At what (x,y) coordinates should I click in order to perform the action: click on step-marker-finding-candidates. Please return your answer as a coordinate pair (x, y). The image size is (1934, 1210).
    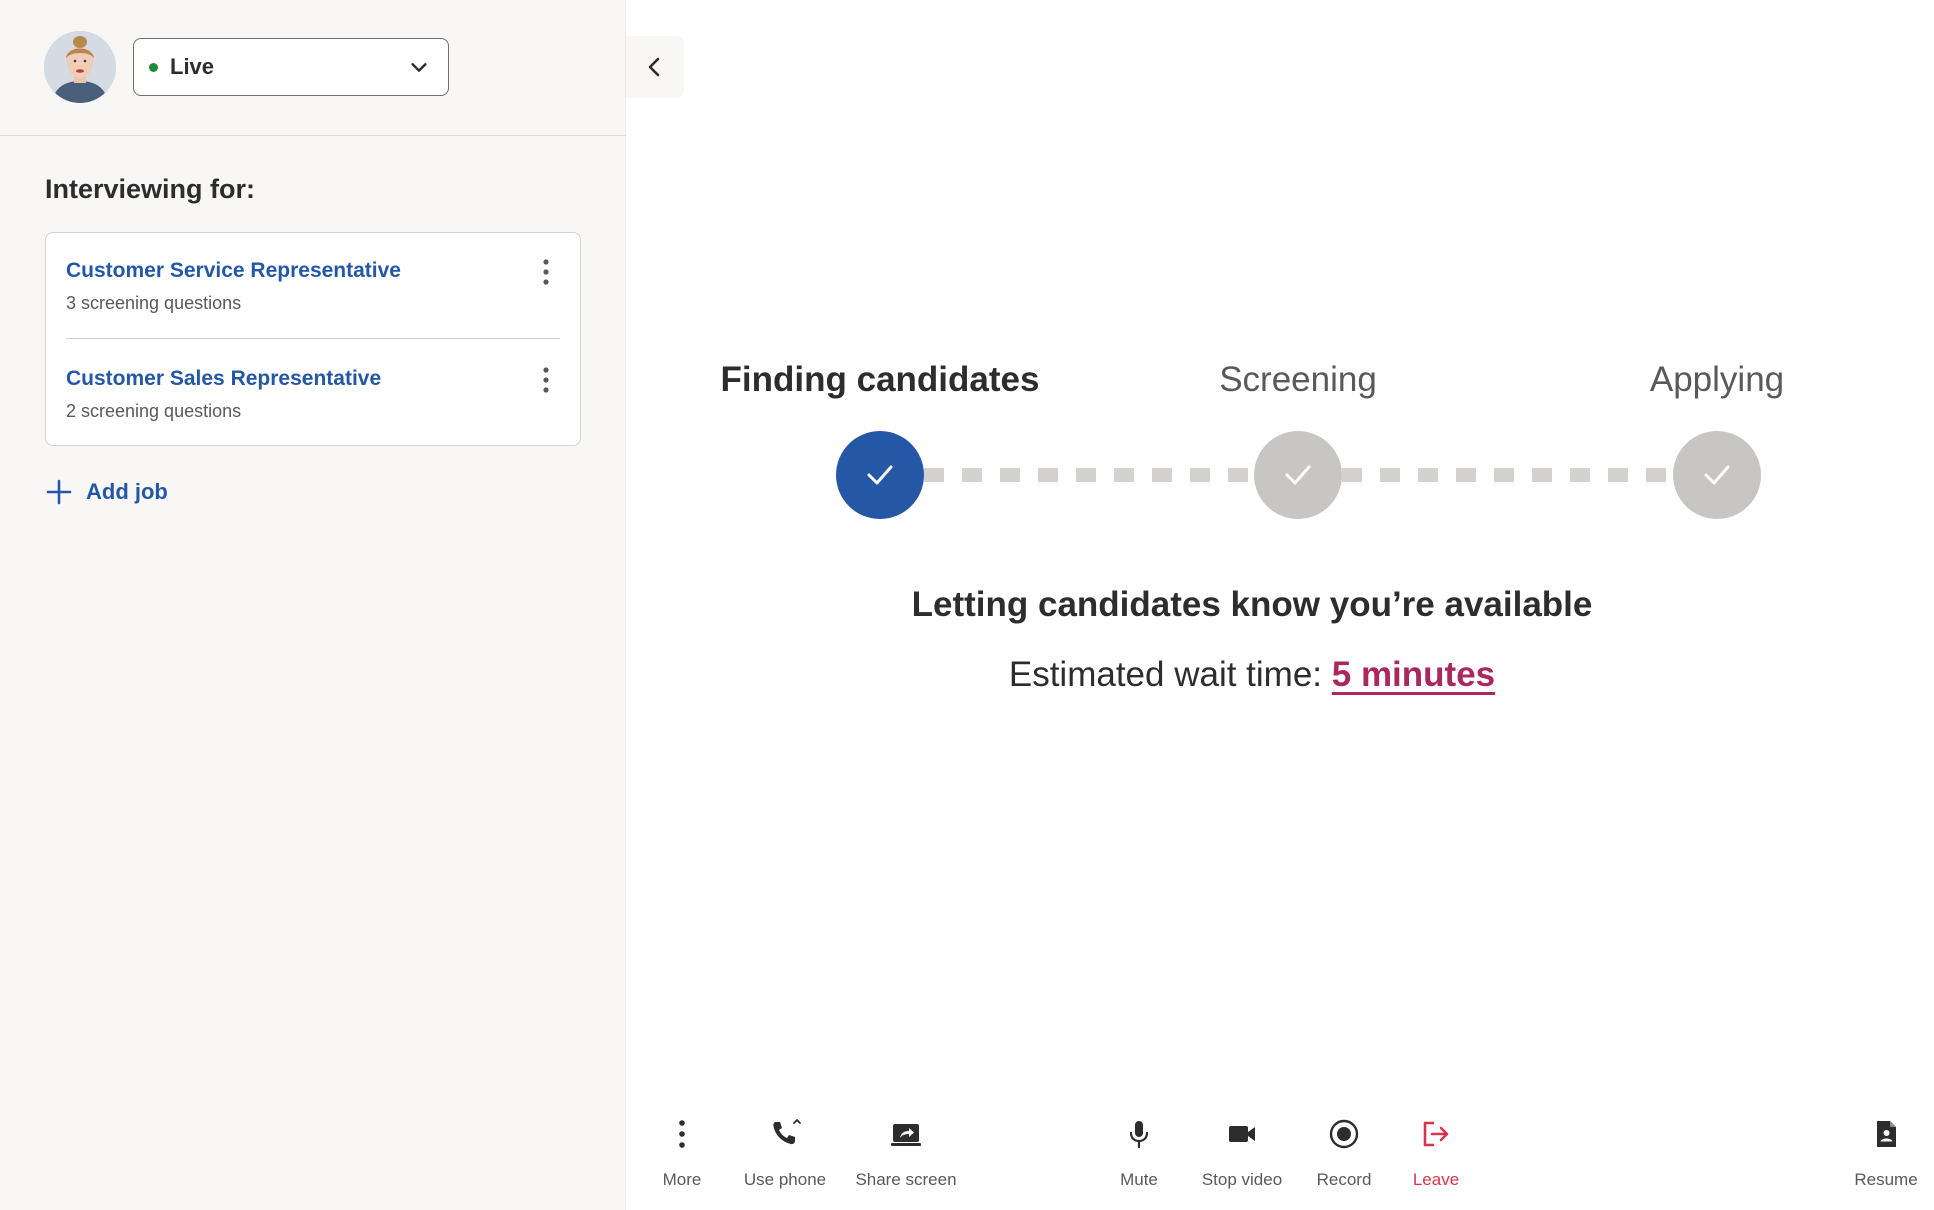
    Looking at the image, I should click on (880, 475).